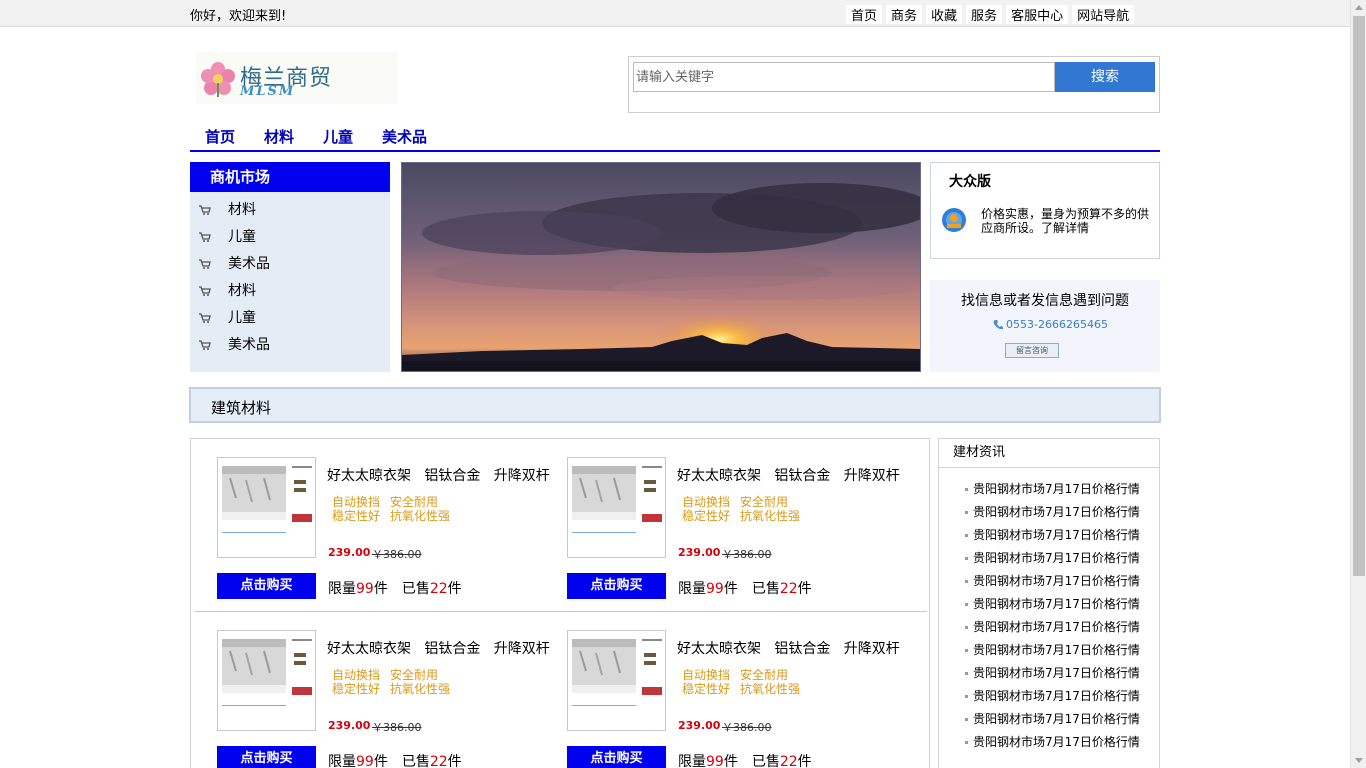 The width and height of the screenshot is (1366, 768). I want to click on scroll-up-arrow-icon, so click(1359, 7).